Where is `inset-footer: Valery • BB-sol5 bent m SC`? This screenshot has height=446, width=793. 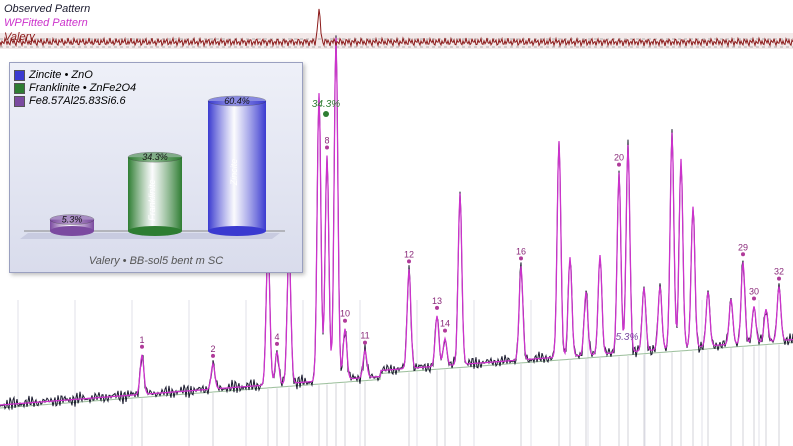 inset-footer: Valery • BB-sol5 bent m SC is located at coordinates (156, 261).